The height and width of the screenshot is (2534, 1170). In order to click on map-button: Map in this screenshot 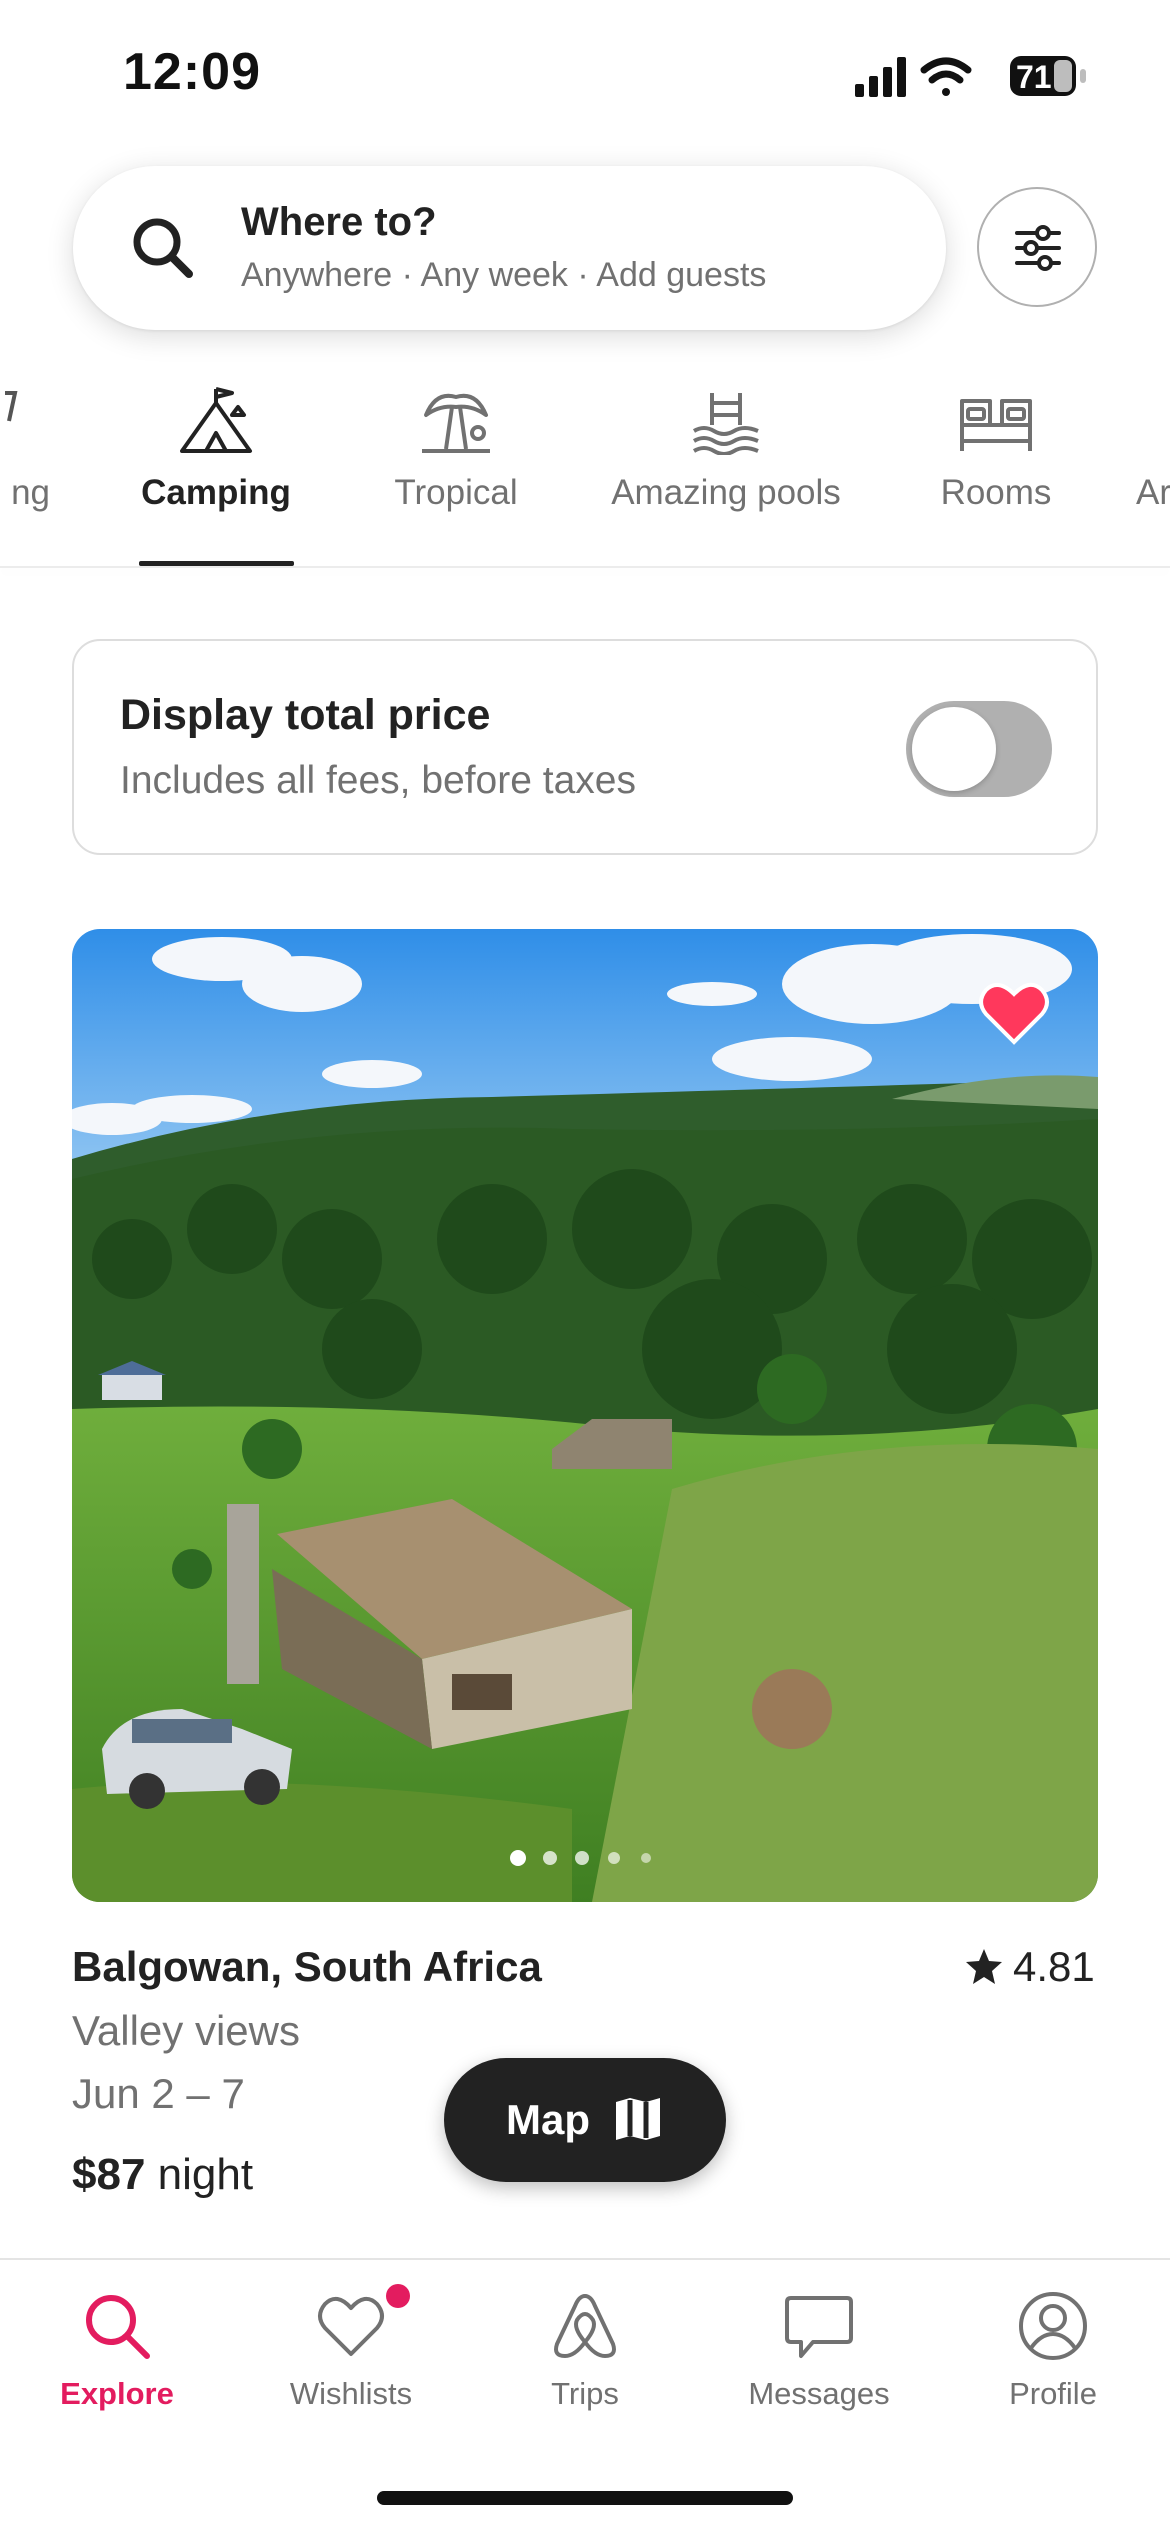, I will do `click(585, 2120)`.